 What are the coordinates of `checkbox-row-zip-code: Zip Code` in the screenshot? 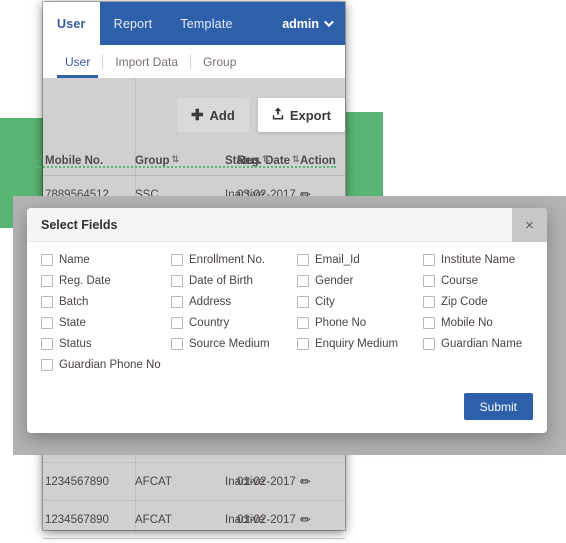 It's located at (485, 302).